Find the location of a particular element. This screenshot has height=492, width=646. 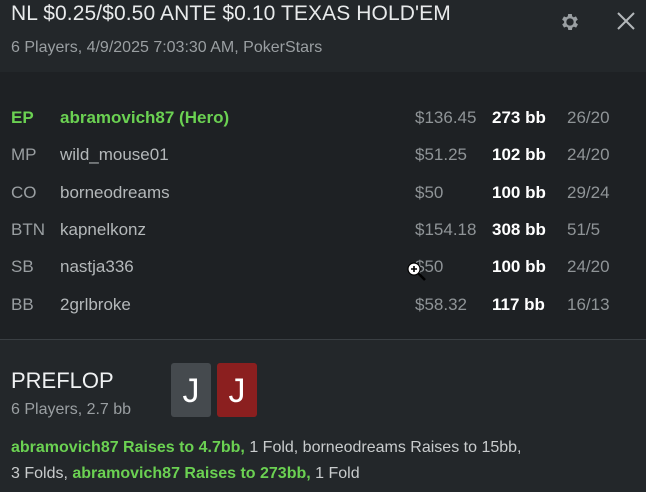

player-row: MP wild_mouse01 $51.25 102 bb 24/20 is located at coordinates (323, 155).